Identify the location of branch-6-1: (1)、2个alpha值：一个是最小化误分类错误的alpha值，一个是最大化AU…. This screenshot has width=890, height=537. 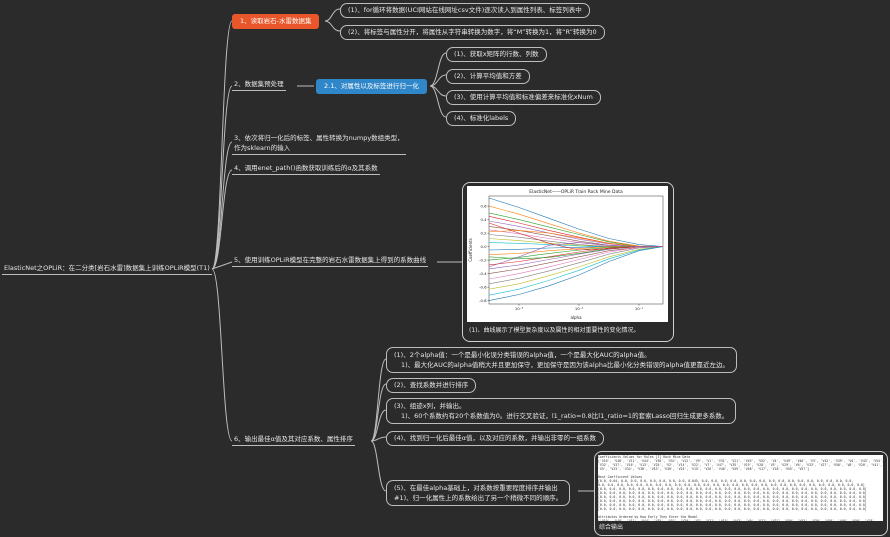
(561, 360).